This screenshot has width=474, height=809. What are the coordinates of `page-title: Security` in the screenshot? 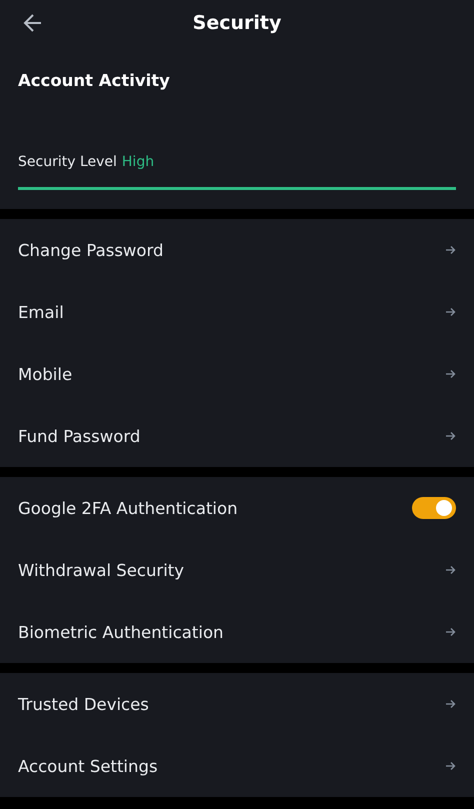 It's located at (237, 23).